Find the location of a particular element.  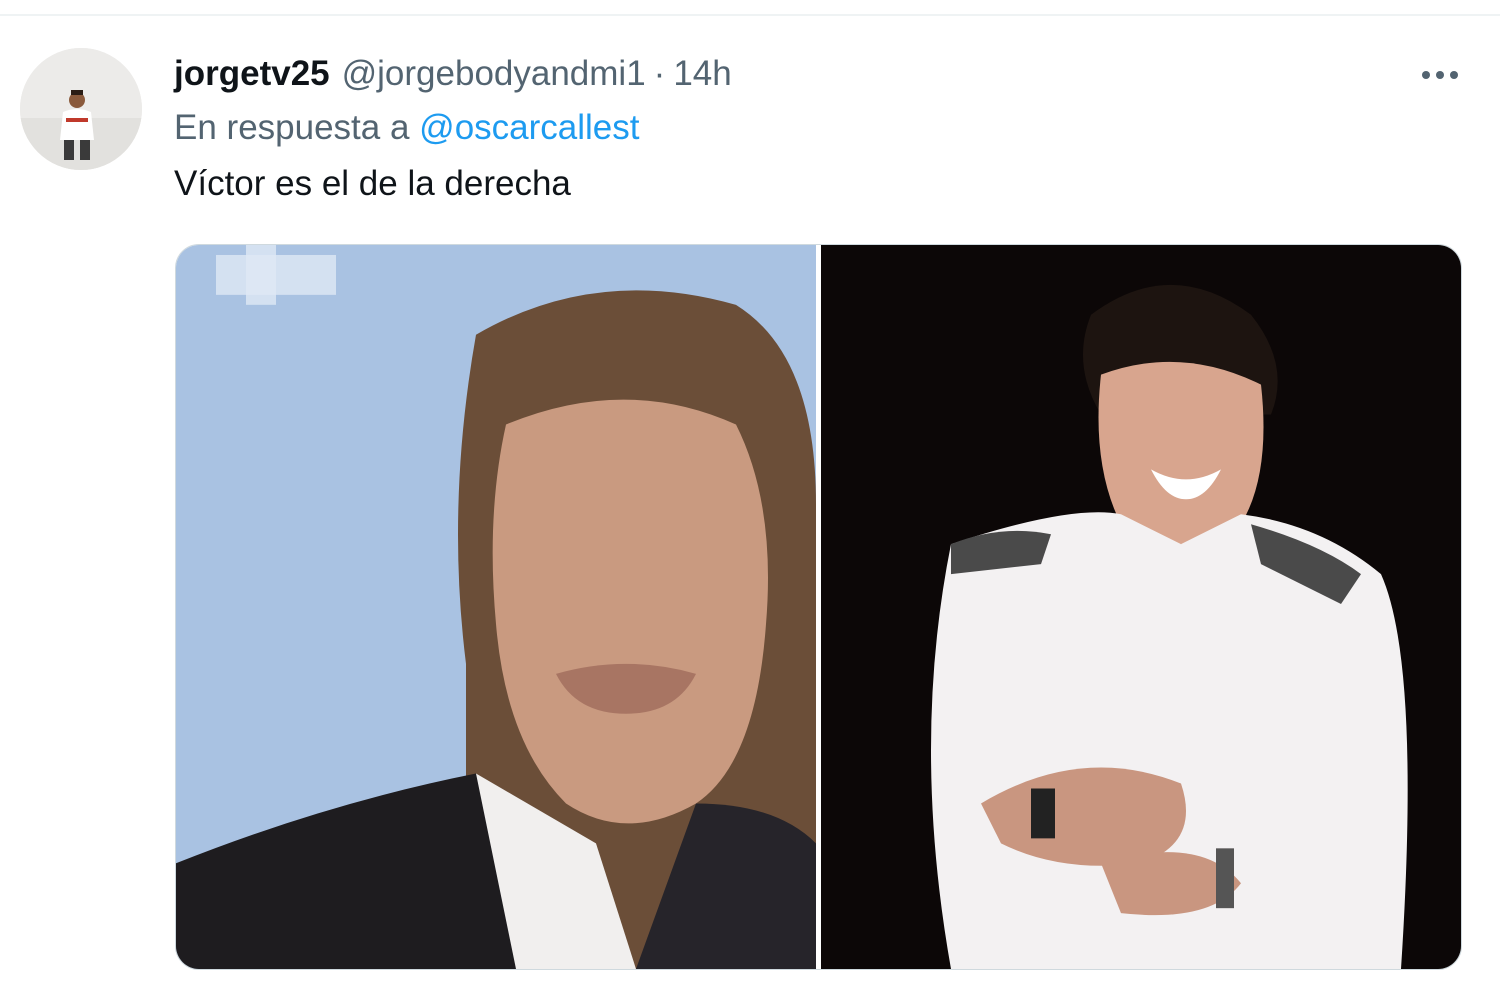

avatar is located at coordinates (81, 109).